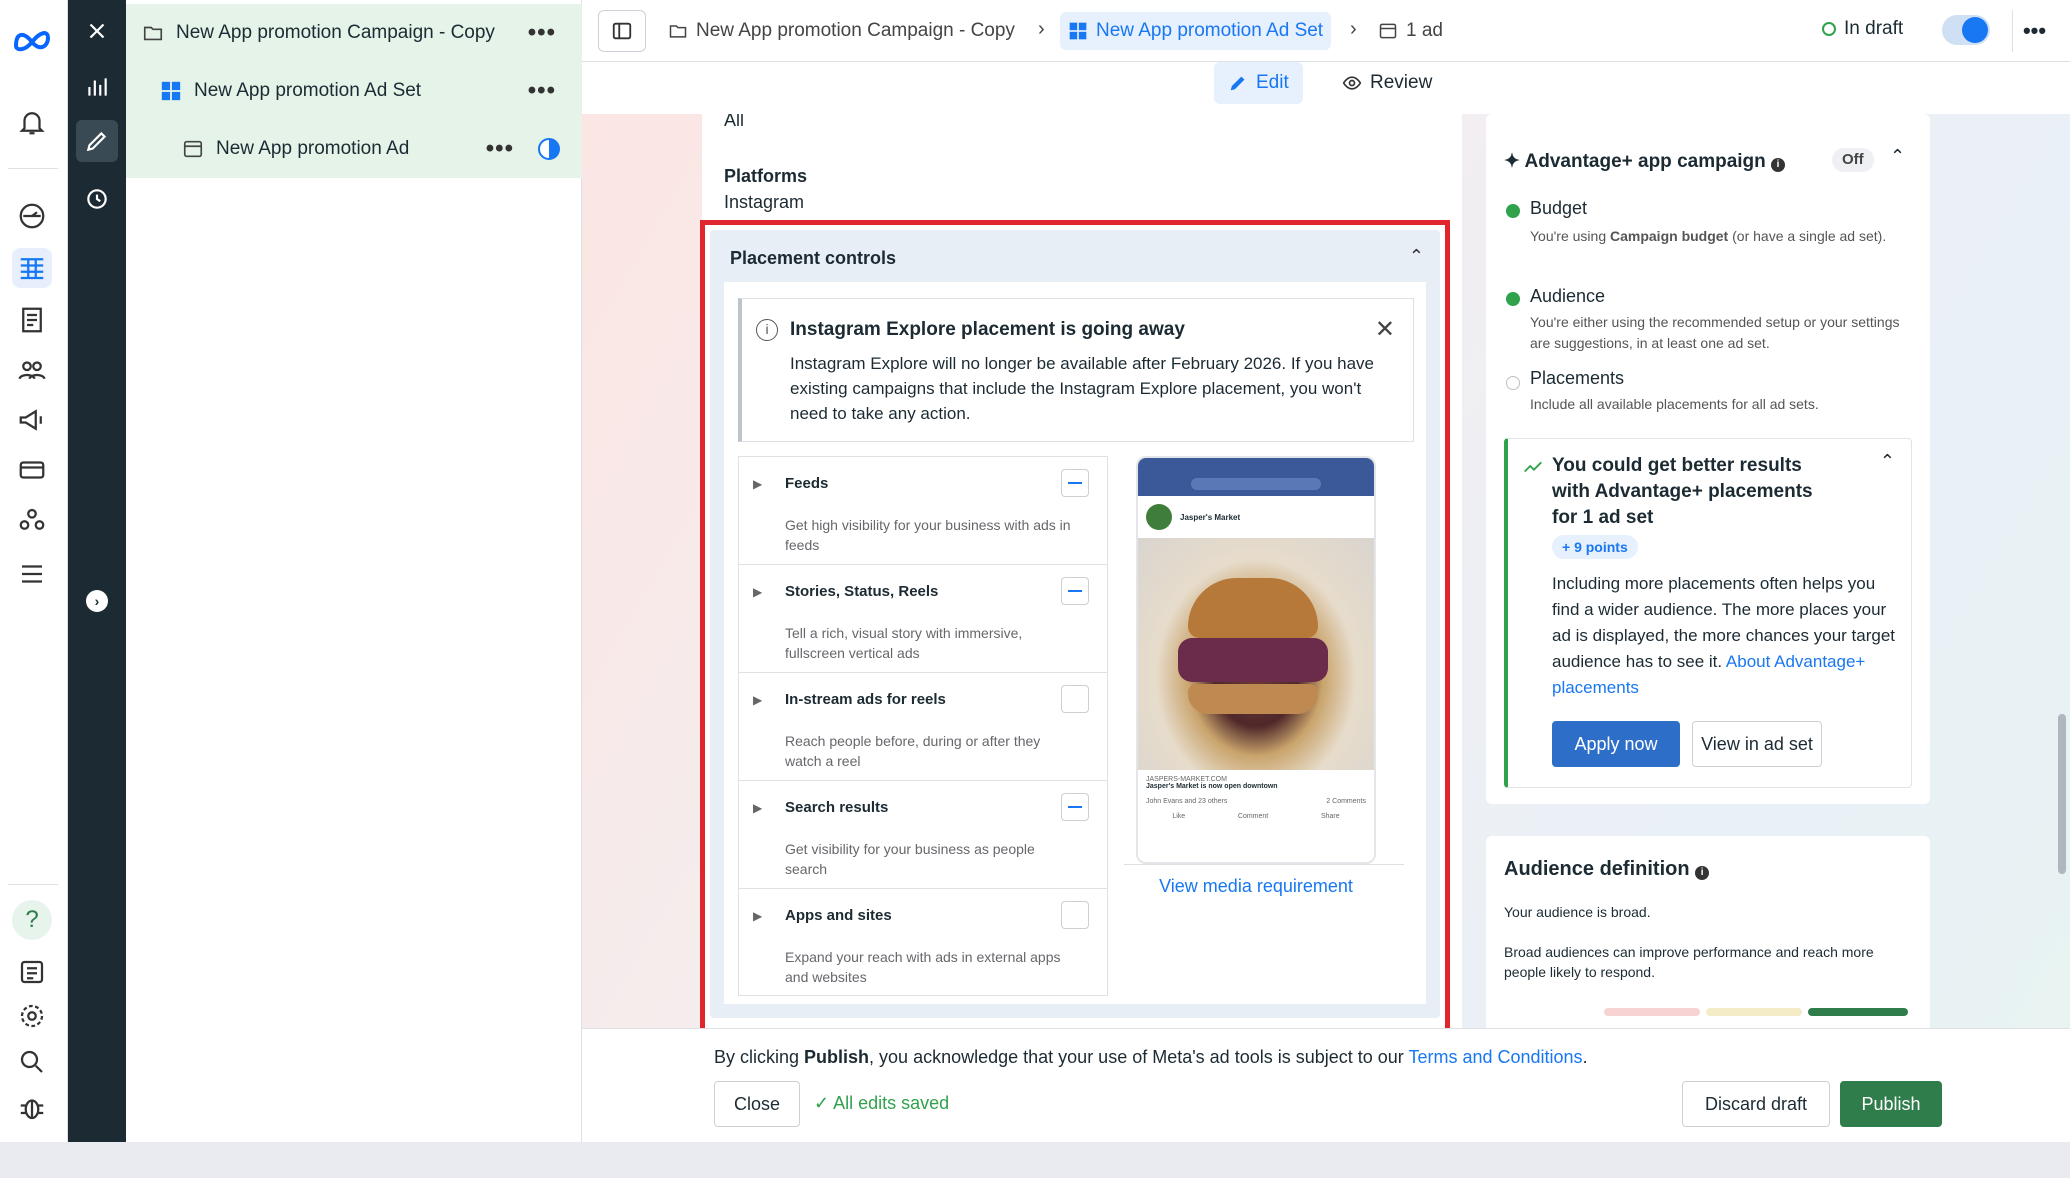 This screenshot has width=2070, height=1178. What do you see at coordinates (1186, 779) in the screenshot?
I see `preview-site: JASPERS-MARKET.COM` at bounding box center [1186, 779].